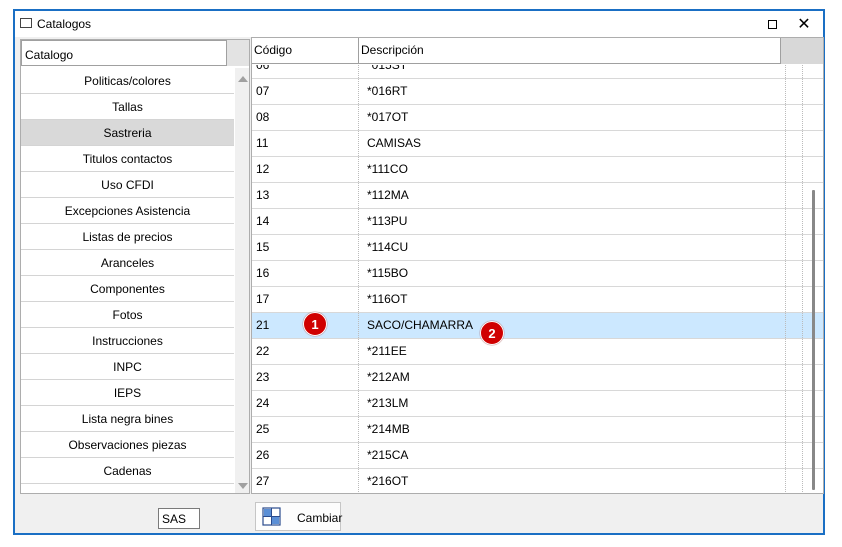  What do you see at coordinates (537, 92) in the screenshot?
I see `table-row: 07 *016RT` at bounding box center [537, 92].